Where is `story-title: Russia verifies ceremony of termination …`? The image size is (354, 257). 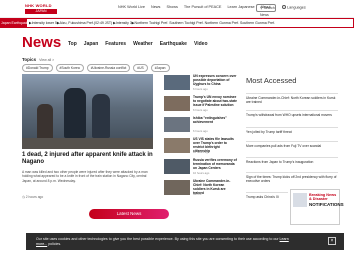 story-title: Russia verifies ceremony of termination … is located at coordinates (215, 164).